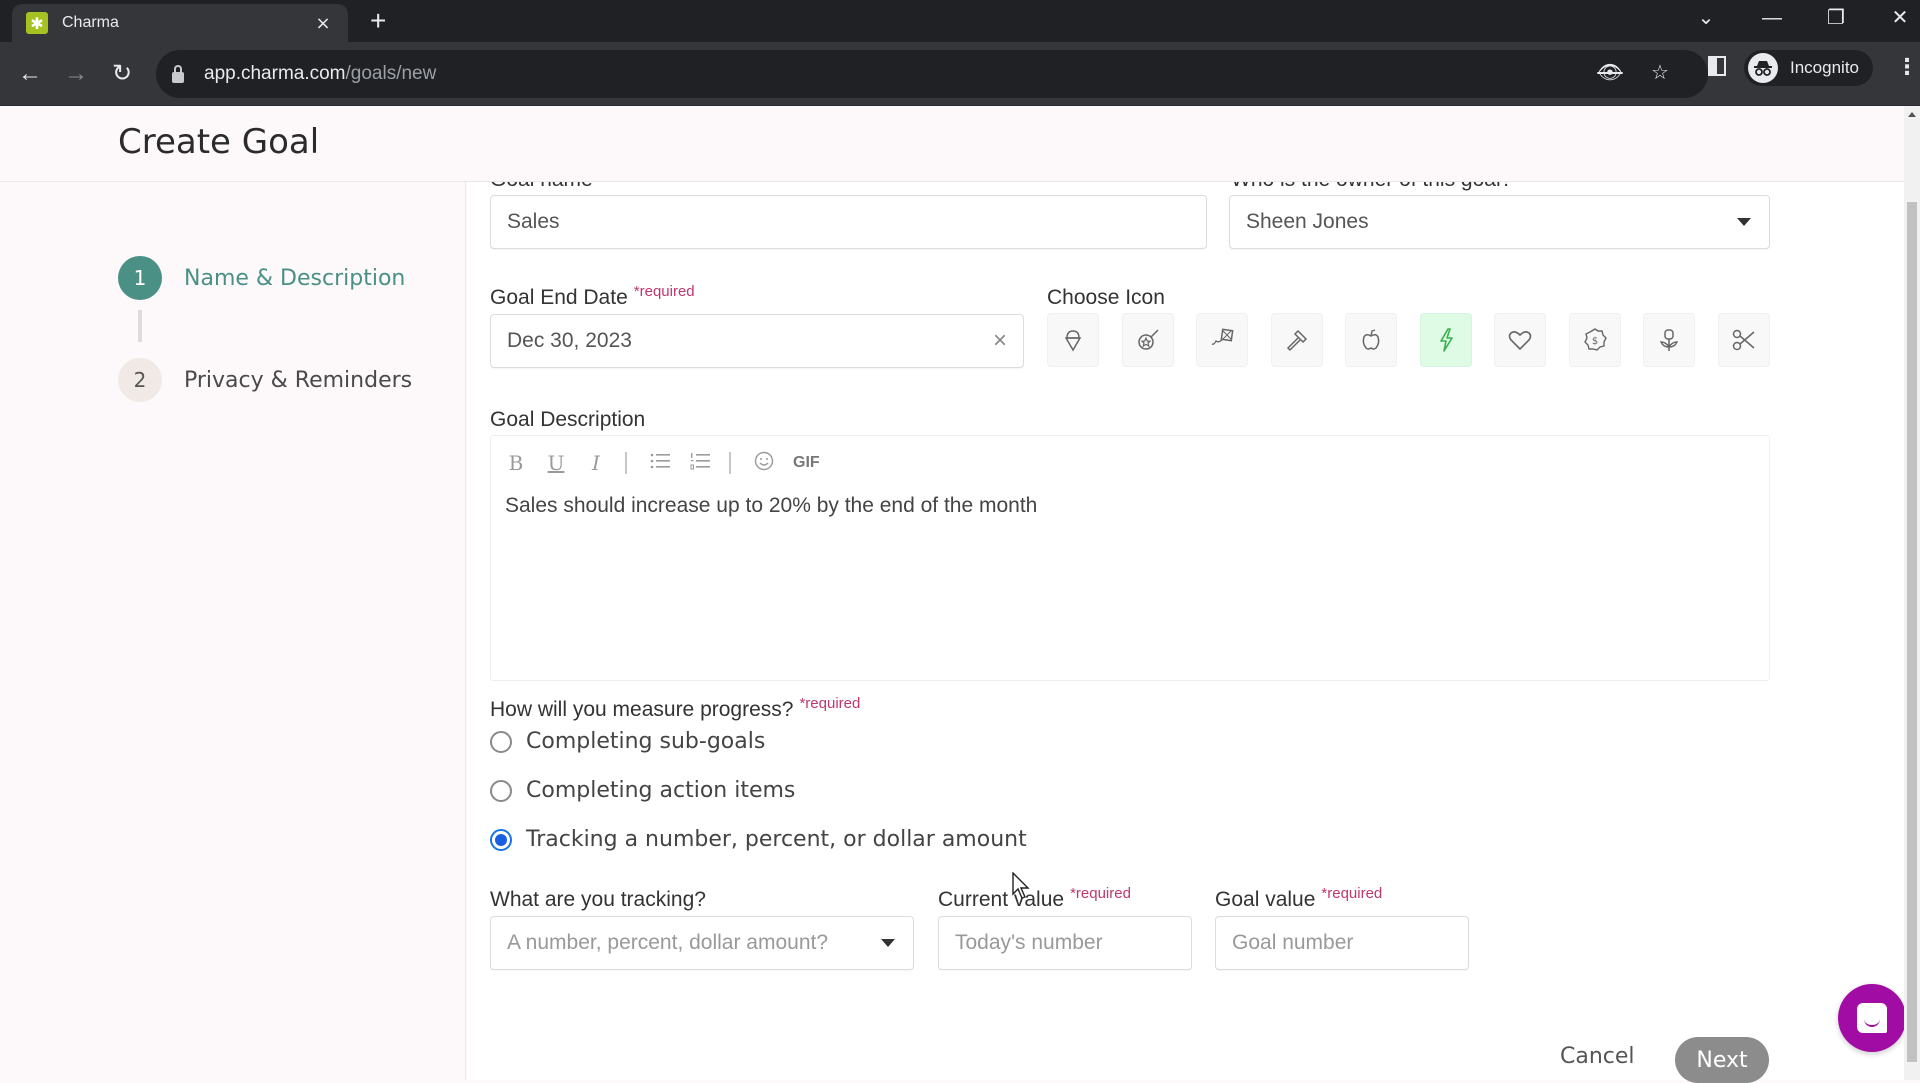 Image resolution: width=1920 pixels, height=1083 pixels. Describe the element at coordinates (140, 326) in the screenshot. I see `step-connector` at that location.